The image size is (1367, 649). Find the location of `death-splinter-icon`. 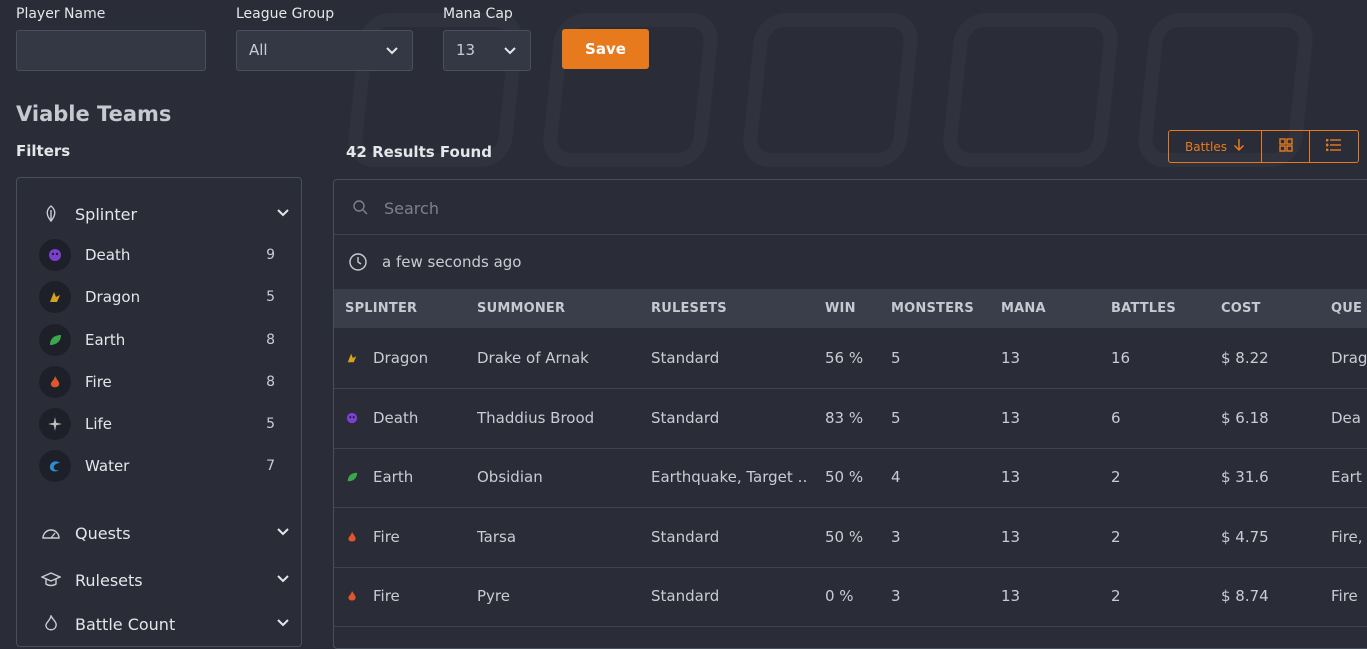

death-splinter-icon is located at coordinates (352, 418).